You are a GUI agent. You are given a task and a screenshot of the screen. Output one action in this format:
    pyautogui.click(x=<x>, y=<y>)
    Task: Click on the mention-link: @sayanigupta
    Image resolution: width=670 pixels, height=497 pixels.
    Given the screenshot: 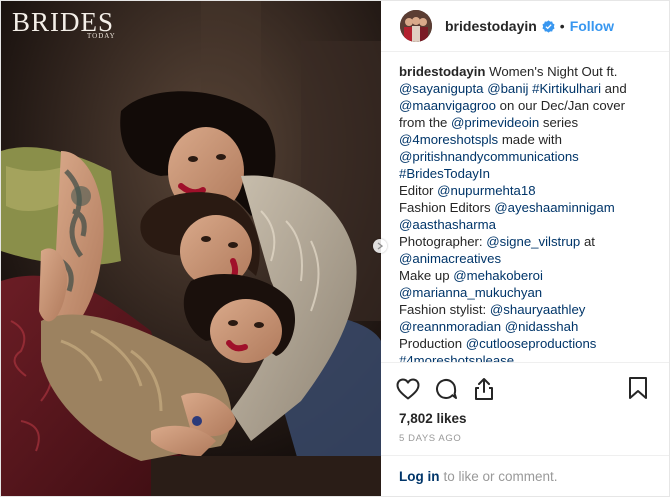 What is the action you would take?
    pyautogui.click(x=441, y=88)
    